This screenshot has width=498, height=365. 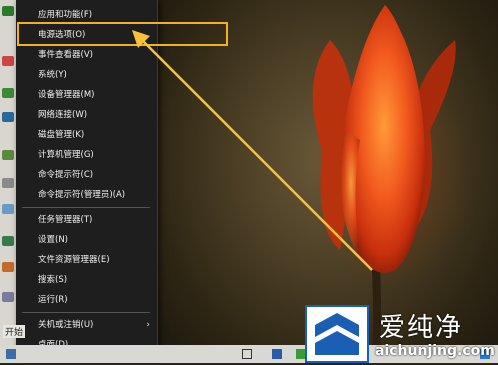 I want to click on watermark-title: 爱纯净, so click(x=421, y=328).